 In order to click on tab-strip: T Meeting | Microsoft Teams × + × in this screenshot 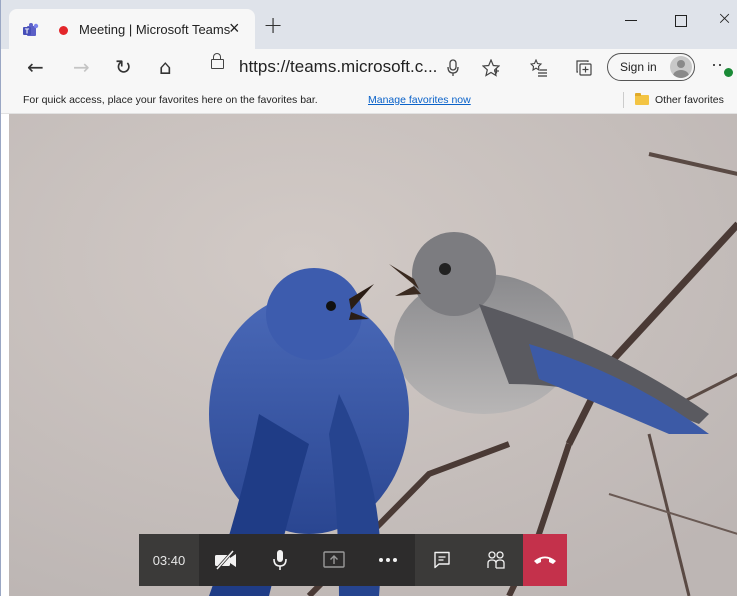, I will do `click(369, 24)`.